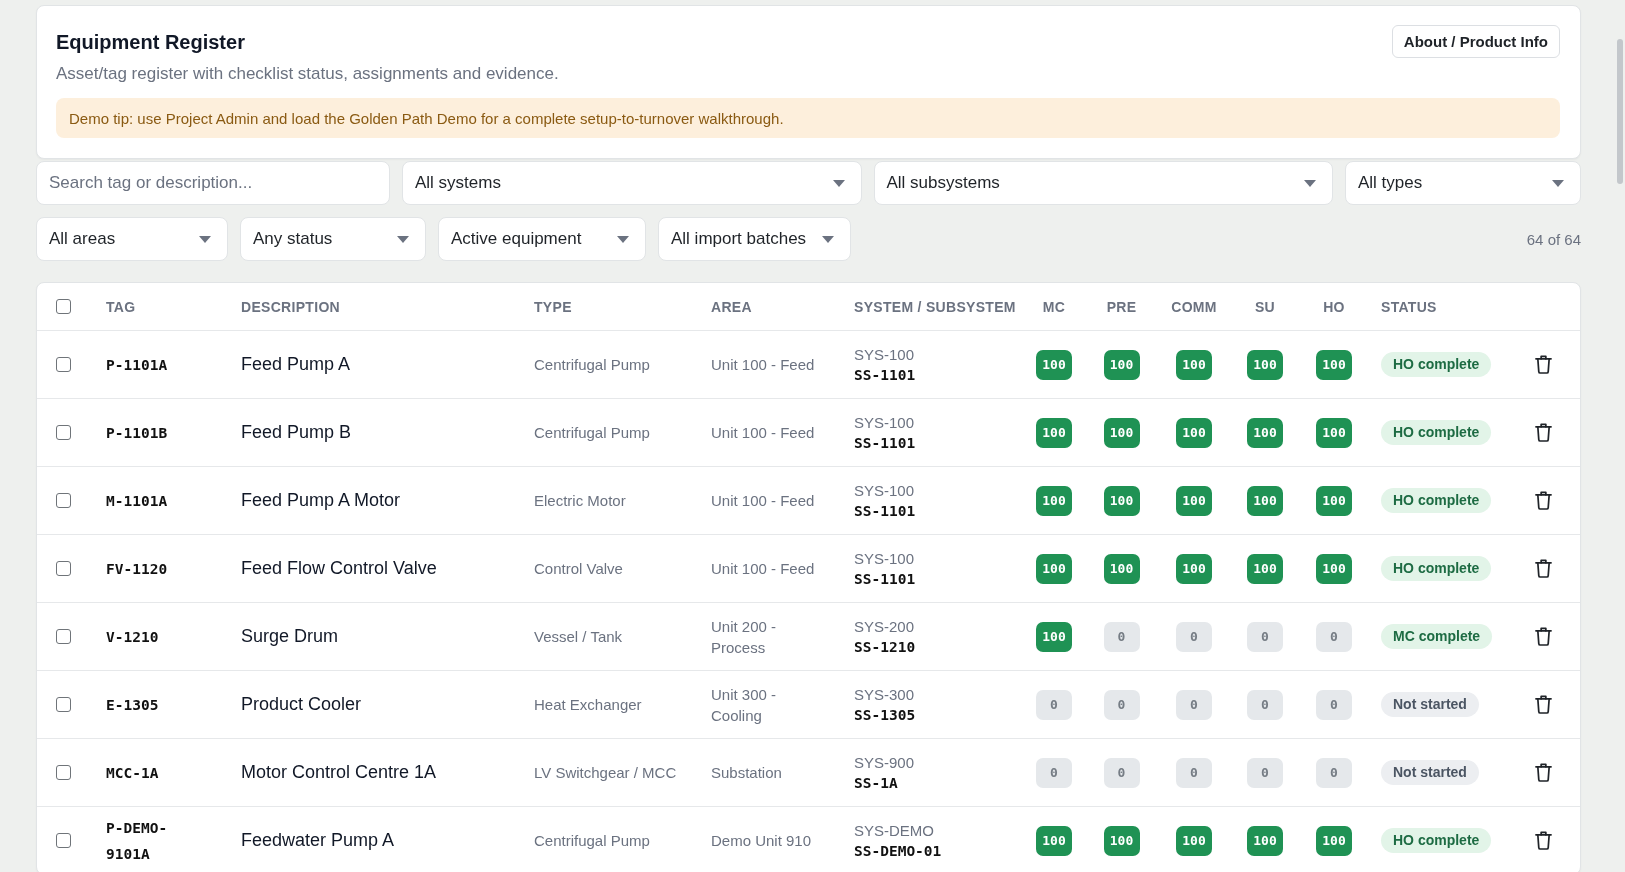  What do you see at coordinates (137, 433) in the screenshot?
I see `tag-text: P-1101B` at bounding box center [137, 433].